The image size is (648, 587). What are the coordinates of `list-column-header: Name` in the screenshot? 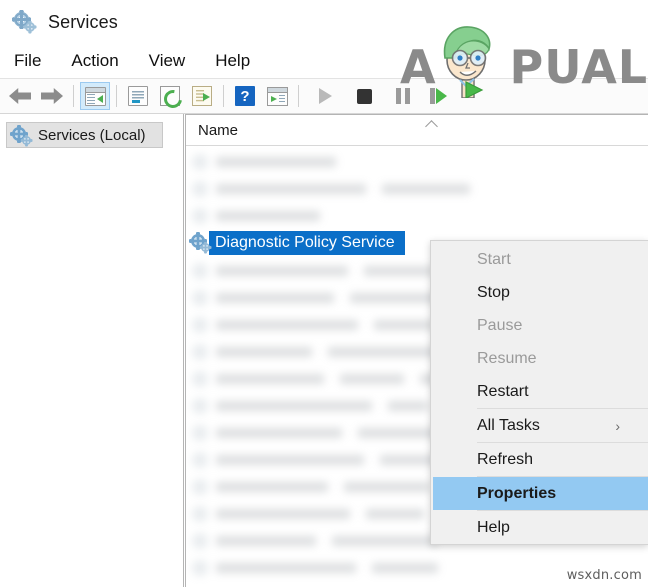 It's located at (417, 130).